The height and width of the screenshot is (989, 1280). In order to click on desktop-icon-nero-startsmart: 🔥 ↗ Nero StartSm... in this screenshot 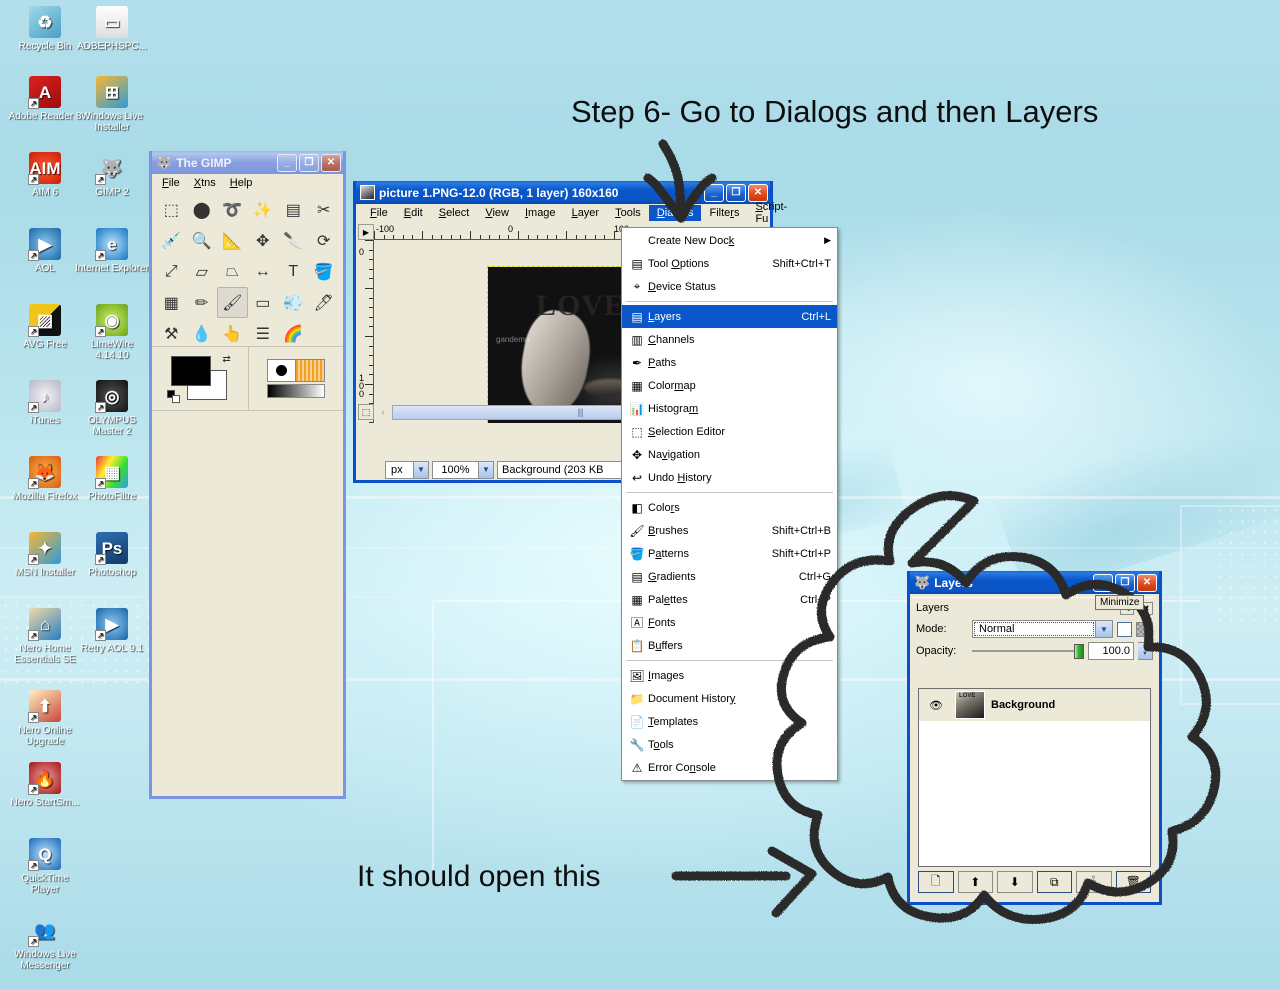, I will do `click(45, 785)`.